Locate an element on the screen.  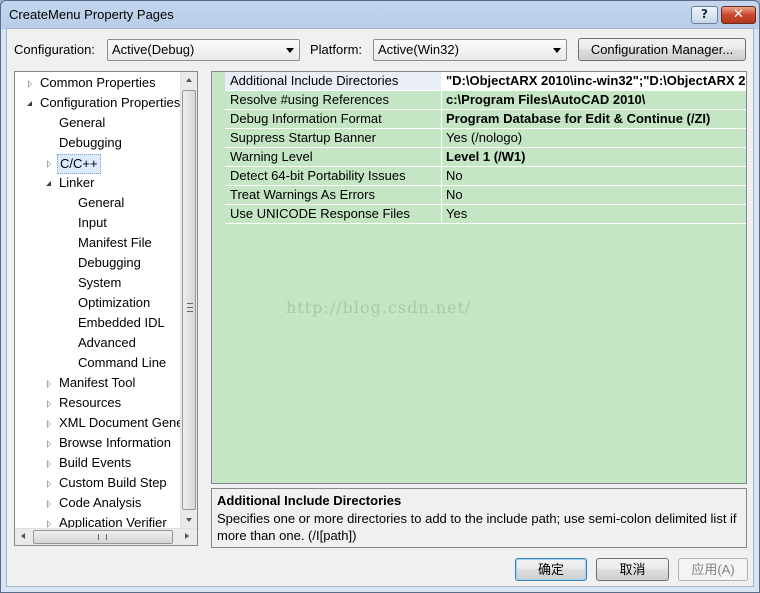
tree-item-linker: Linker is located at coordinates (70, 183).